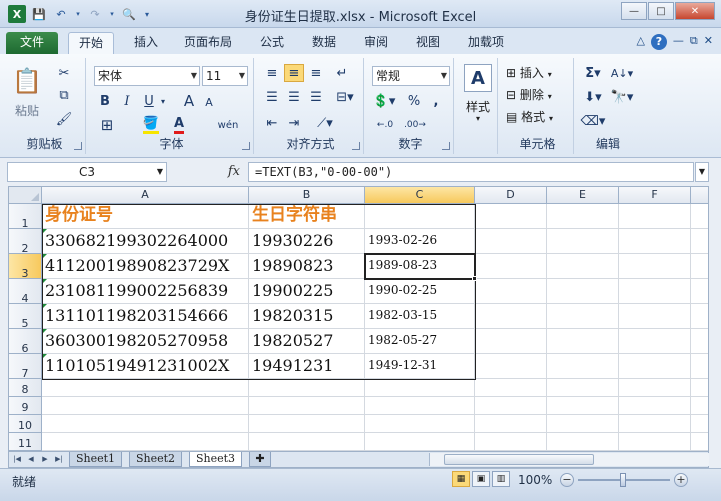 The width and height of the screenshot is (721, 501). What do you see at coordinates (501, 479) in the screenshot?
I see `page-break-view-icon: ▥` at bounding box center [501, 479].